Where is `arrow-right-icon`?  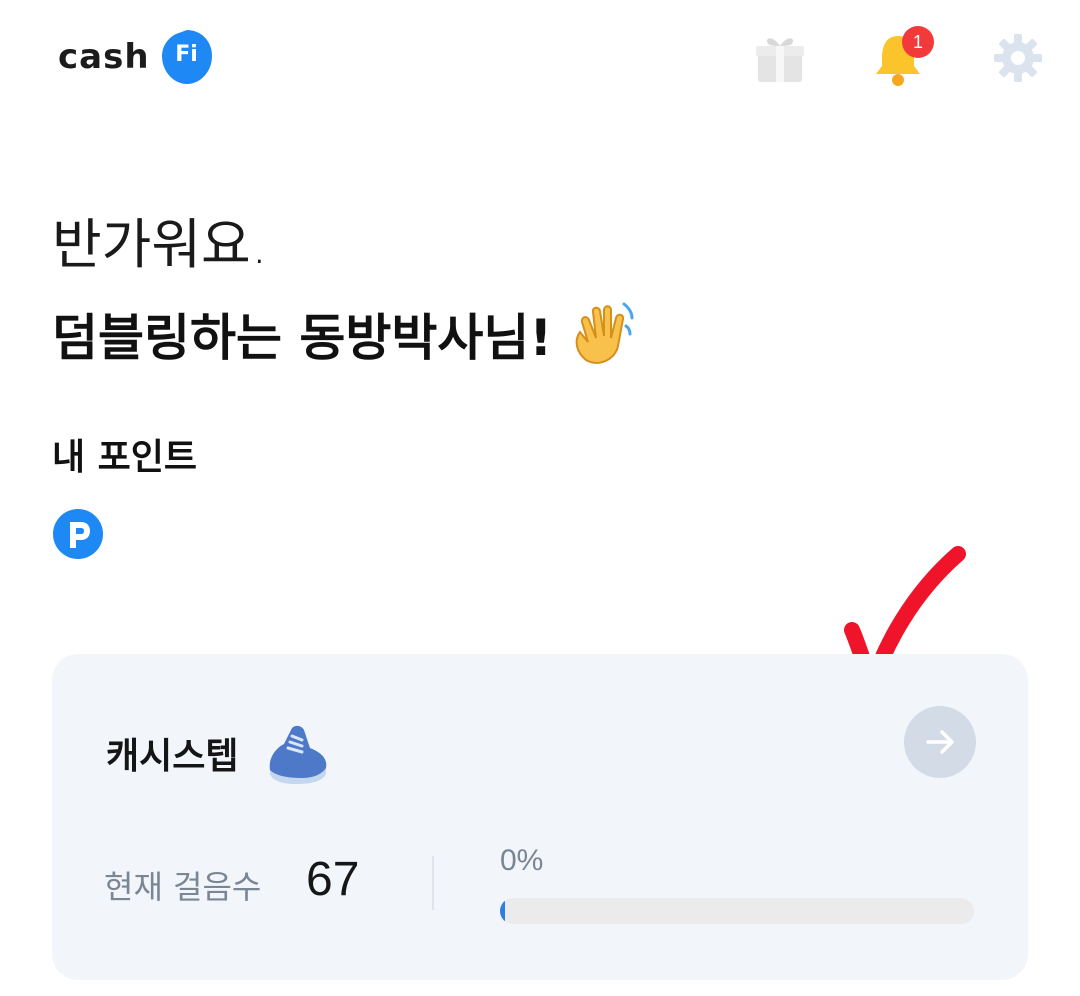 arrow-right-icon is located at coordinates (940, 742).